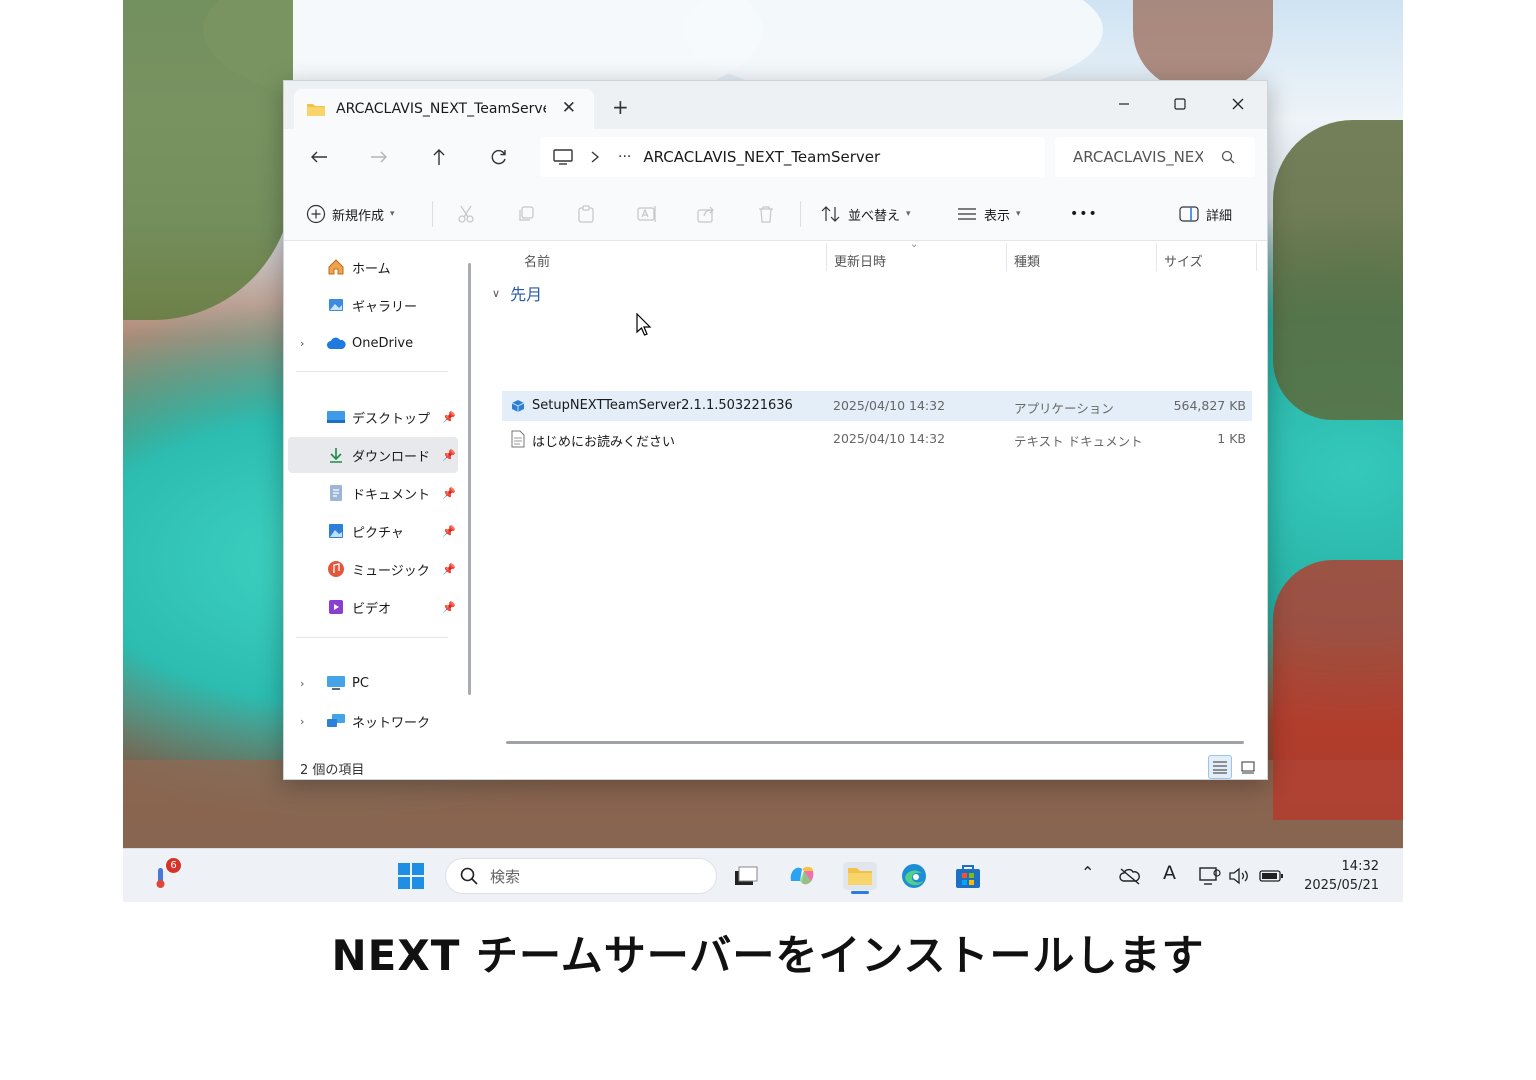  What do you see at coordinates (624, 157) in the screenshot?
I see `path-overflow: ···` at bounding box center [624, 157].